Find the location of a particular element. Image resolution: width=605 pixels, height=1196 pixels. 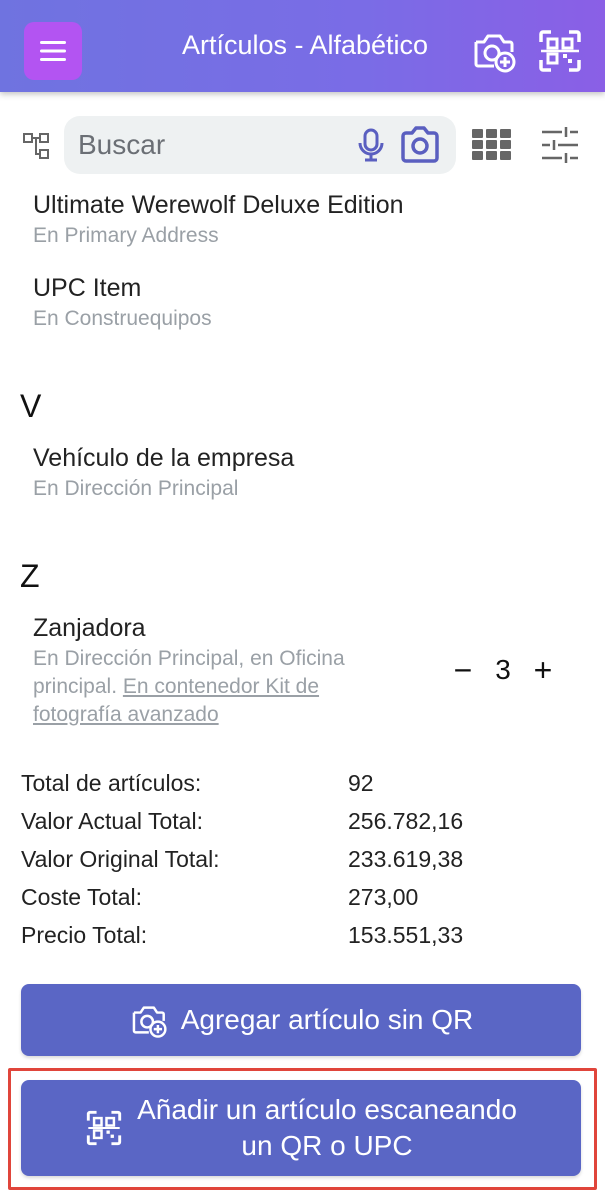

filter-sliders-icon is located at coordinates (560, 145).